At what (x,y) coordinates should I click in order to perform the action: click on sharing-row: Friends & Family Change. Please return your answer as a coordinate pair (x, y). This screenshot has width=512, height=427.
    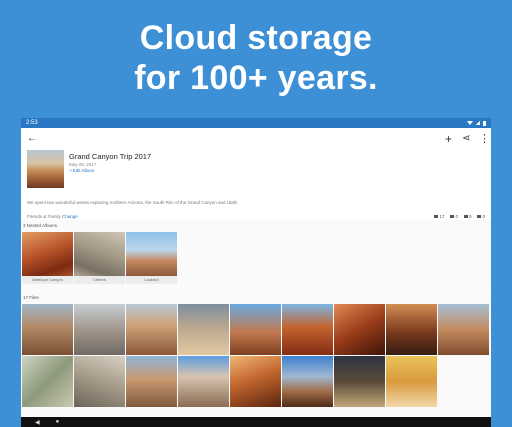
    Looking at the image, I should click on (52, 216).